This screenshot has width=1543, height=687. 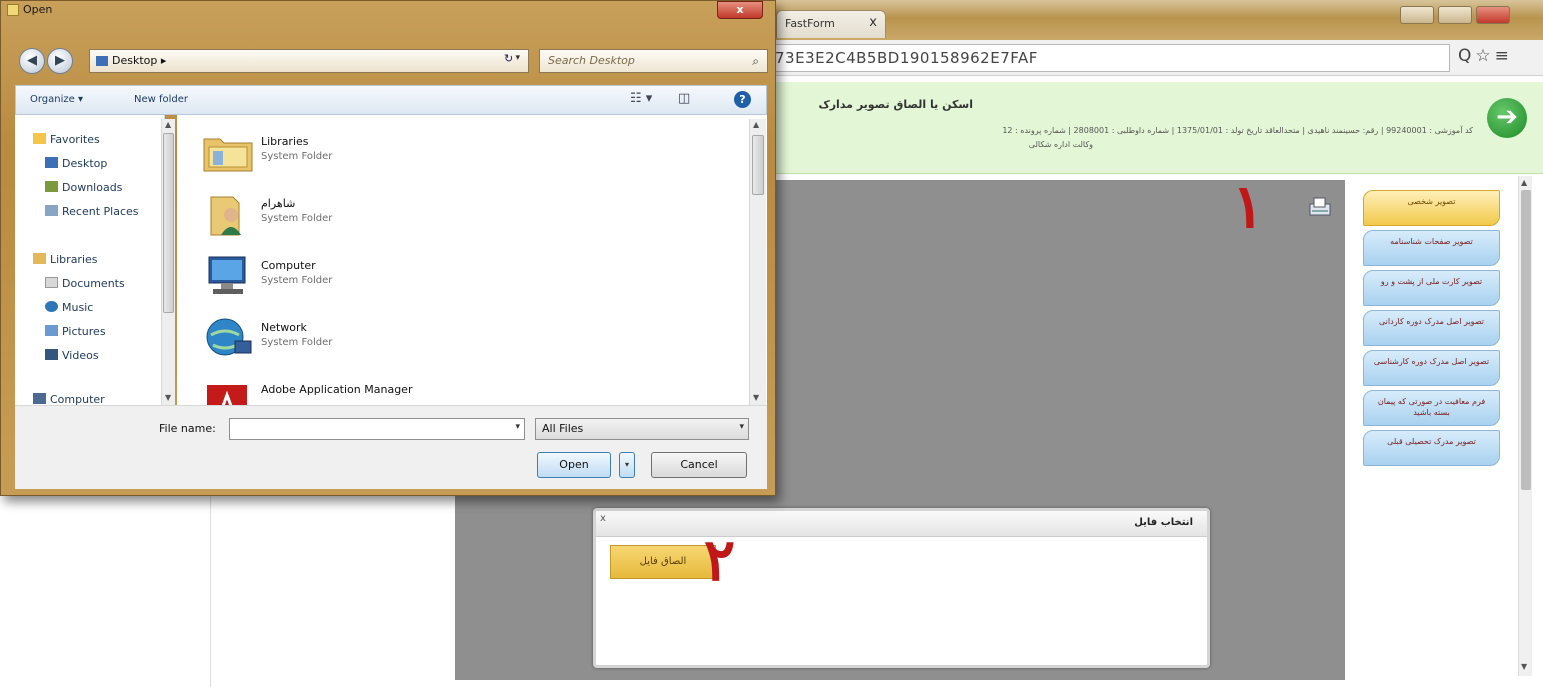 What do you see at coordinates (641, 98) in the screenshot?
I see `view-options-icon: ☷ ▾` at bounding box center [641, 98].